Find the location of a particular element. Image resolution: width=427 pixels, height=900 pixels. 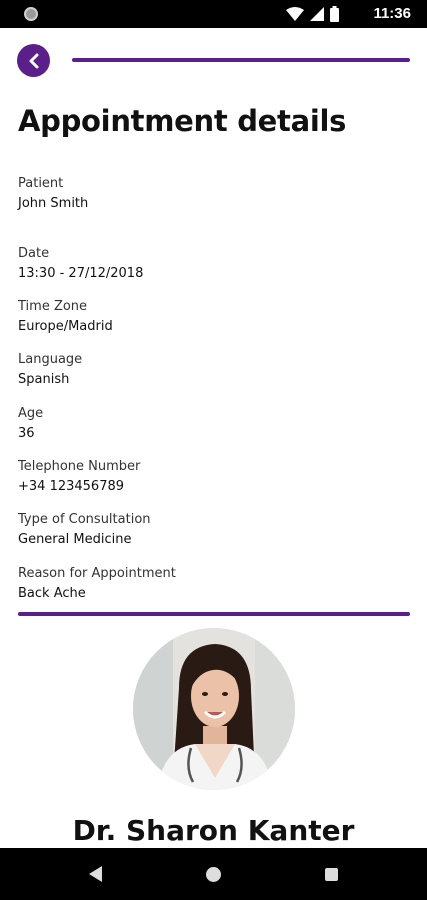

age-value: 36 is located at coordinates (26, 433).